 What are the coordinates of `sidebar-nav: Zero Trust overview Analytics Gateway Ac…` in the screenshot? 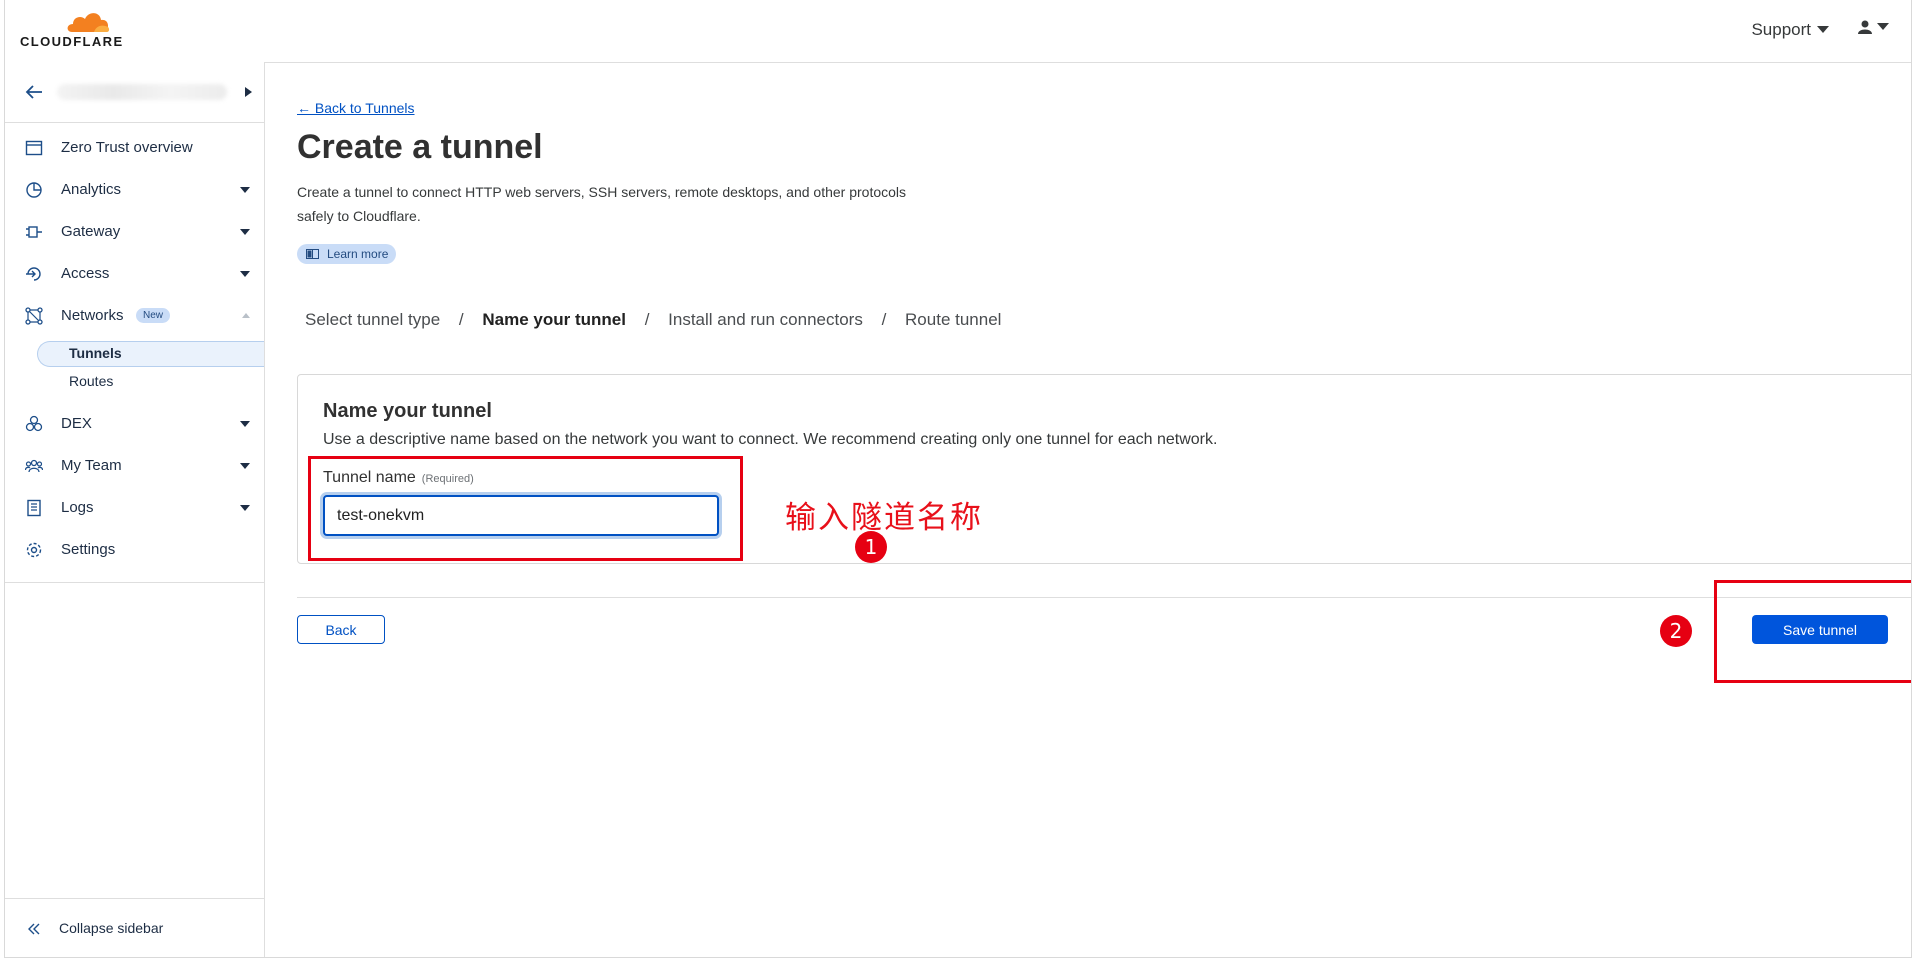 It's located at (134, 353).